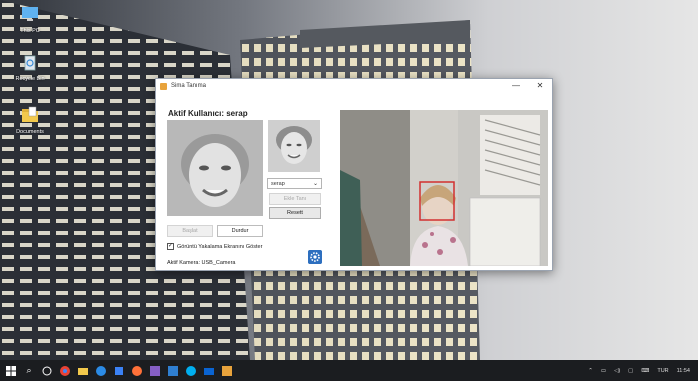 The height and width of the screenshot is (381, 698). I want to click on stop-button: Durdur, so click(240, 231).